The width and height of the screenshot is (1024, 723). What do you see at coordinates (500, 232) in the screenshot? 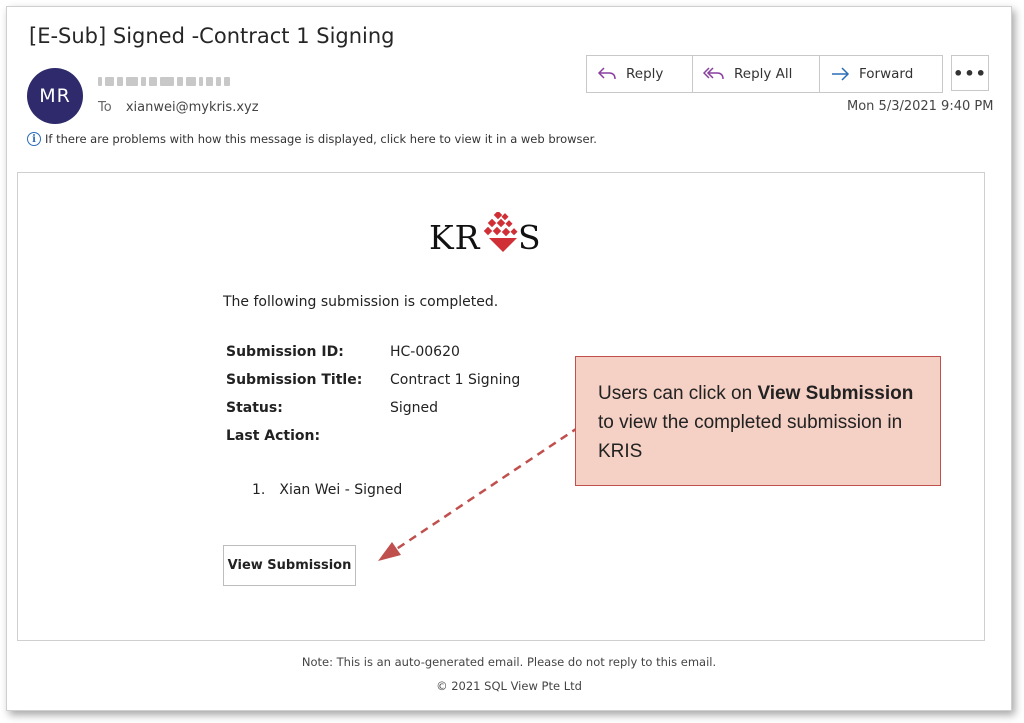
I see `logo-mark-icon` at bounding box center [500, 232].